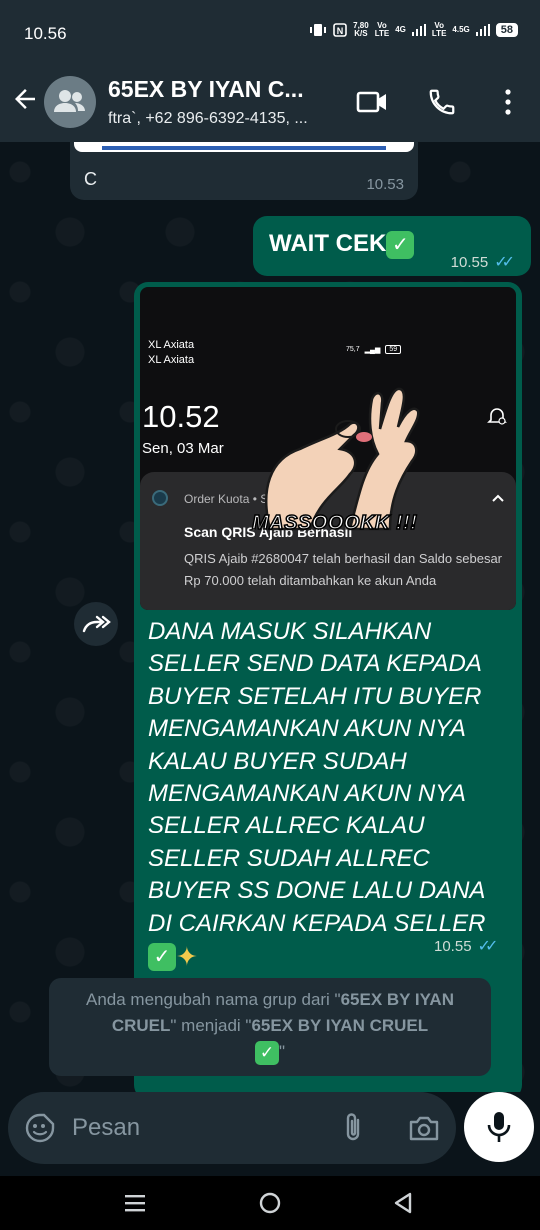 The width and height of the screenshot is (540, 1230). Describe the element at coordinates (318, 30) in the screenshot. I see `vibrate-icon` at that location.